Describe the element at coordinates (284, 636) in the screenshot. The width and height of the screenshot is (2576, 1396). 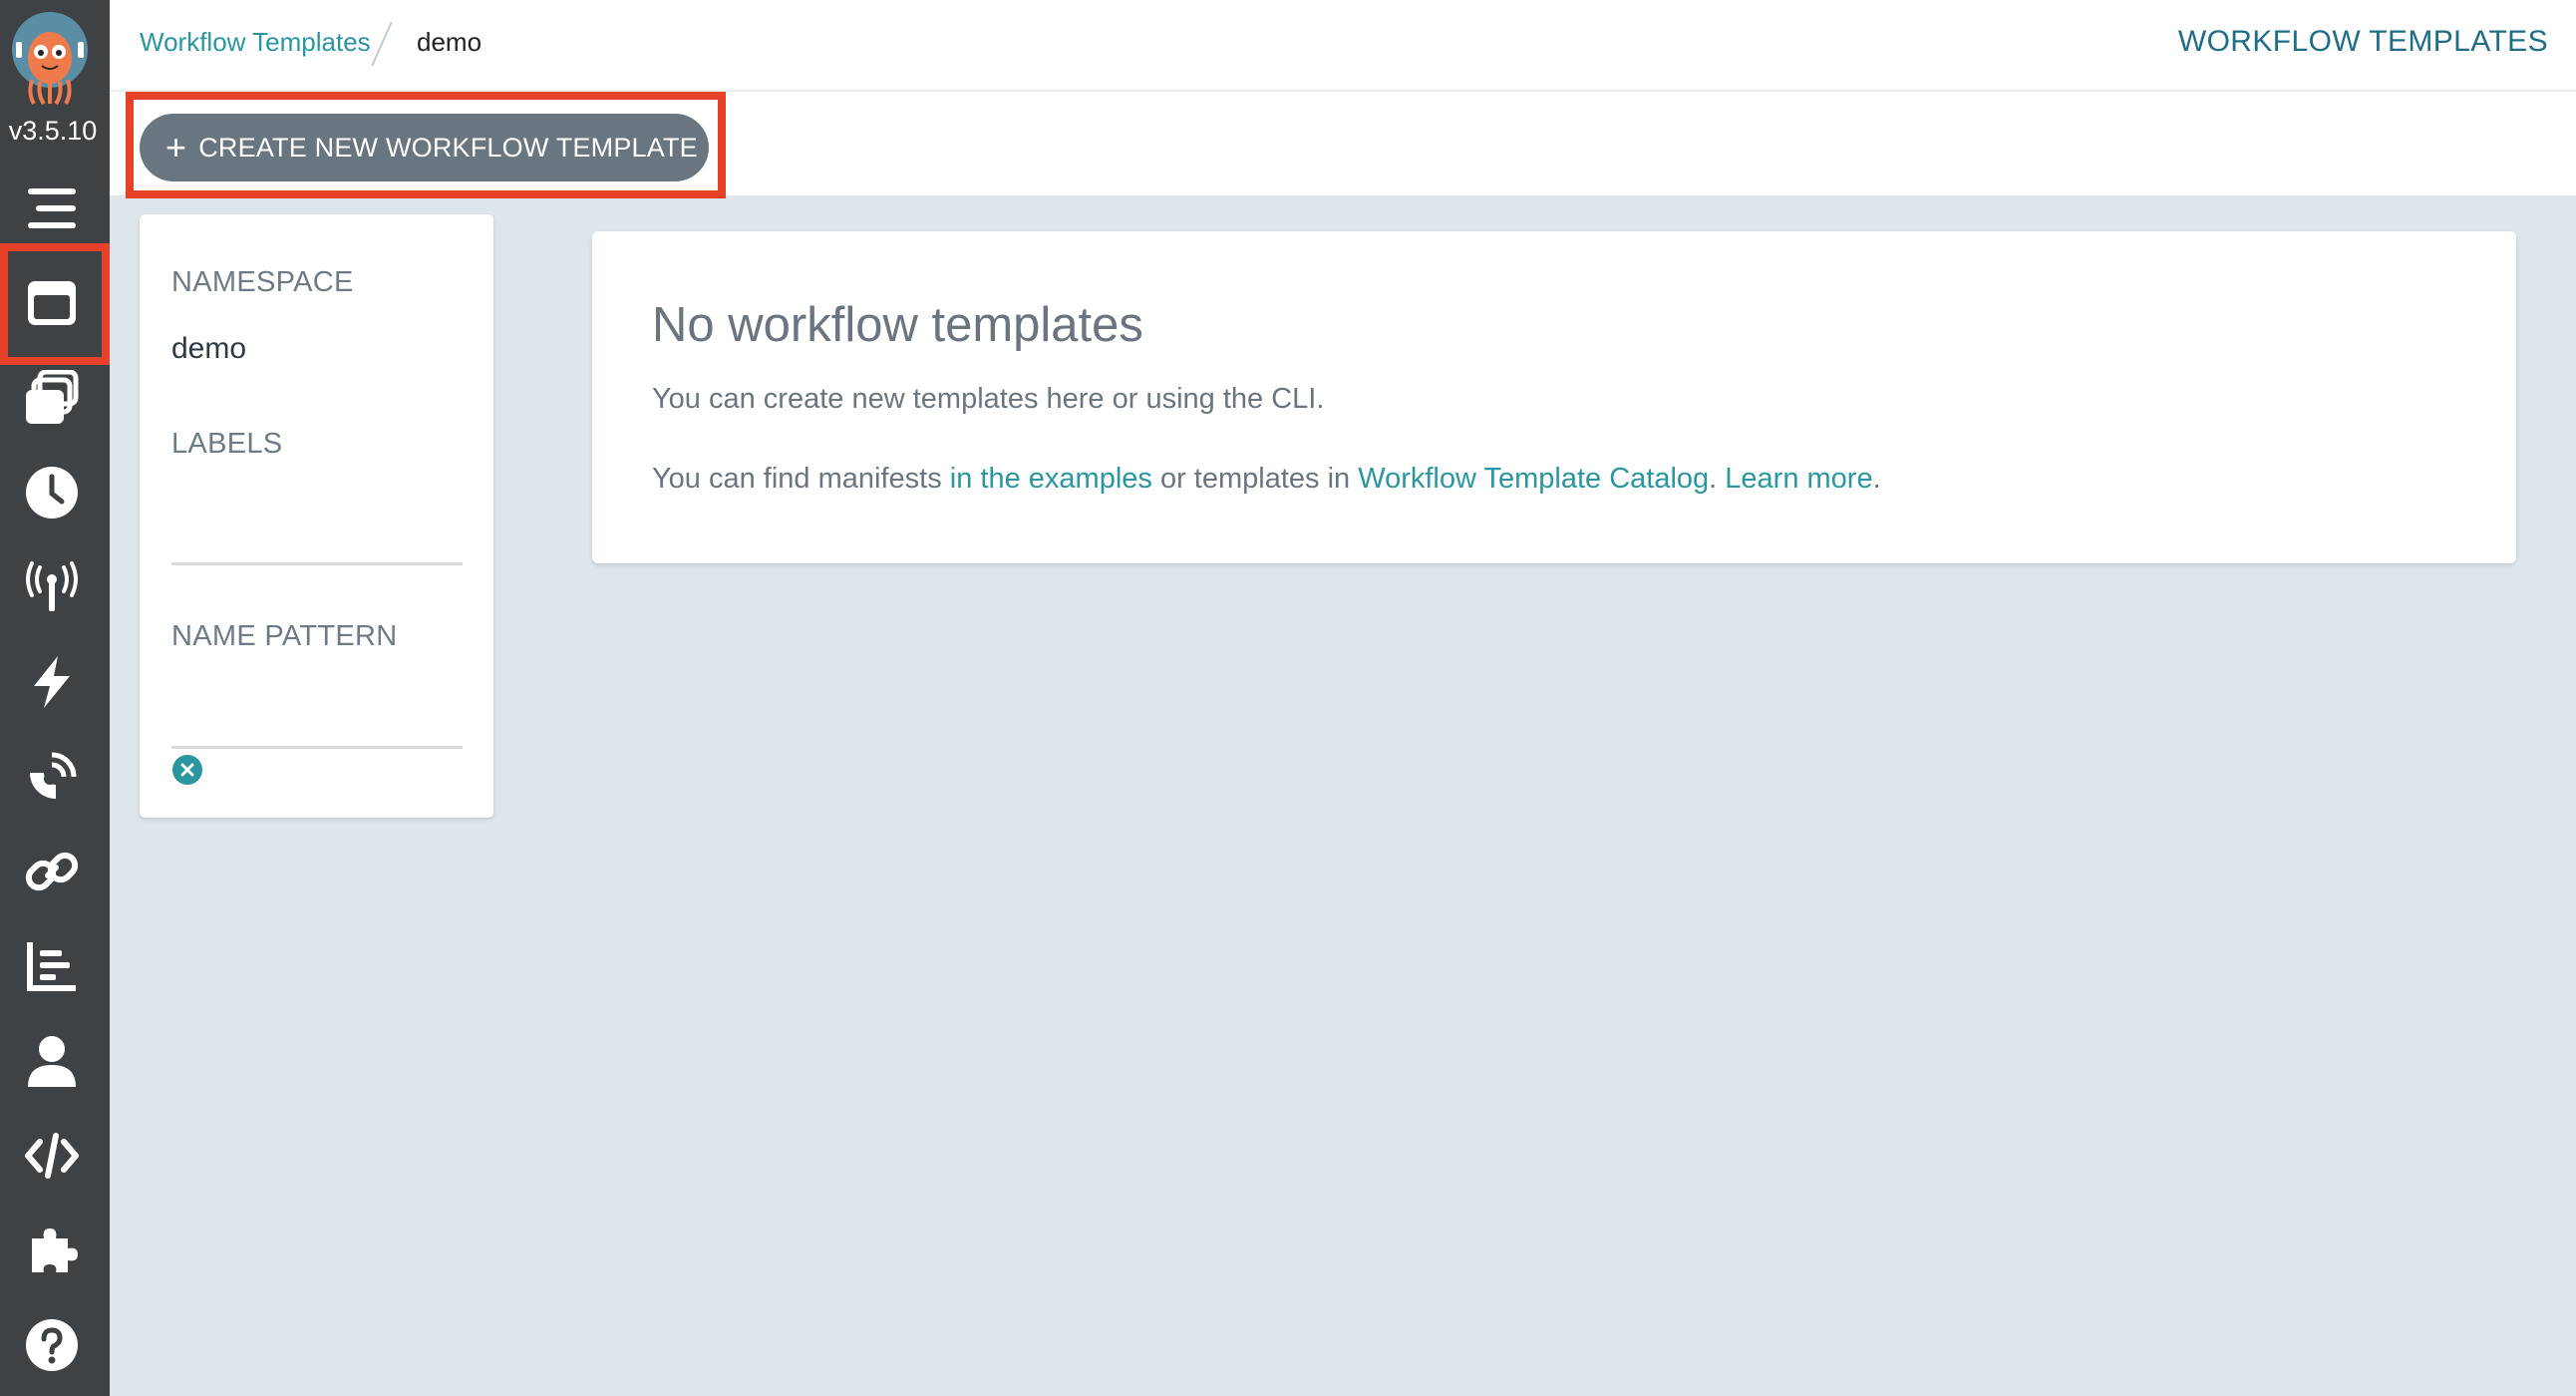
I see `name-pattern-label: NAME PATTERN` at that location.